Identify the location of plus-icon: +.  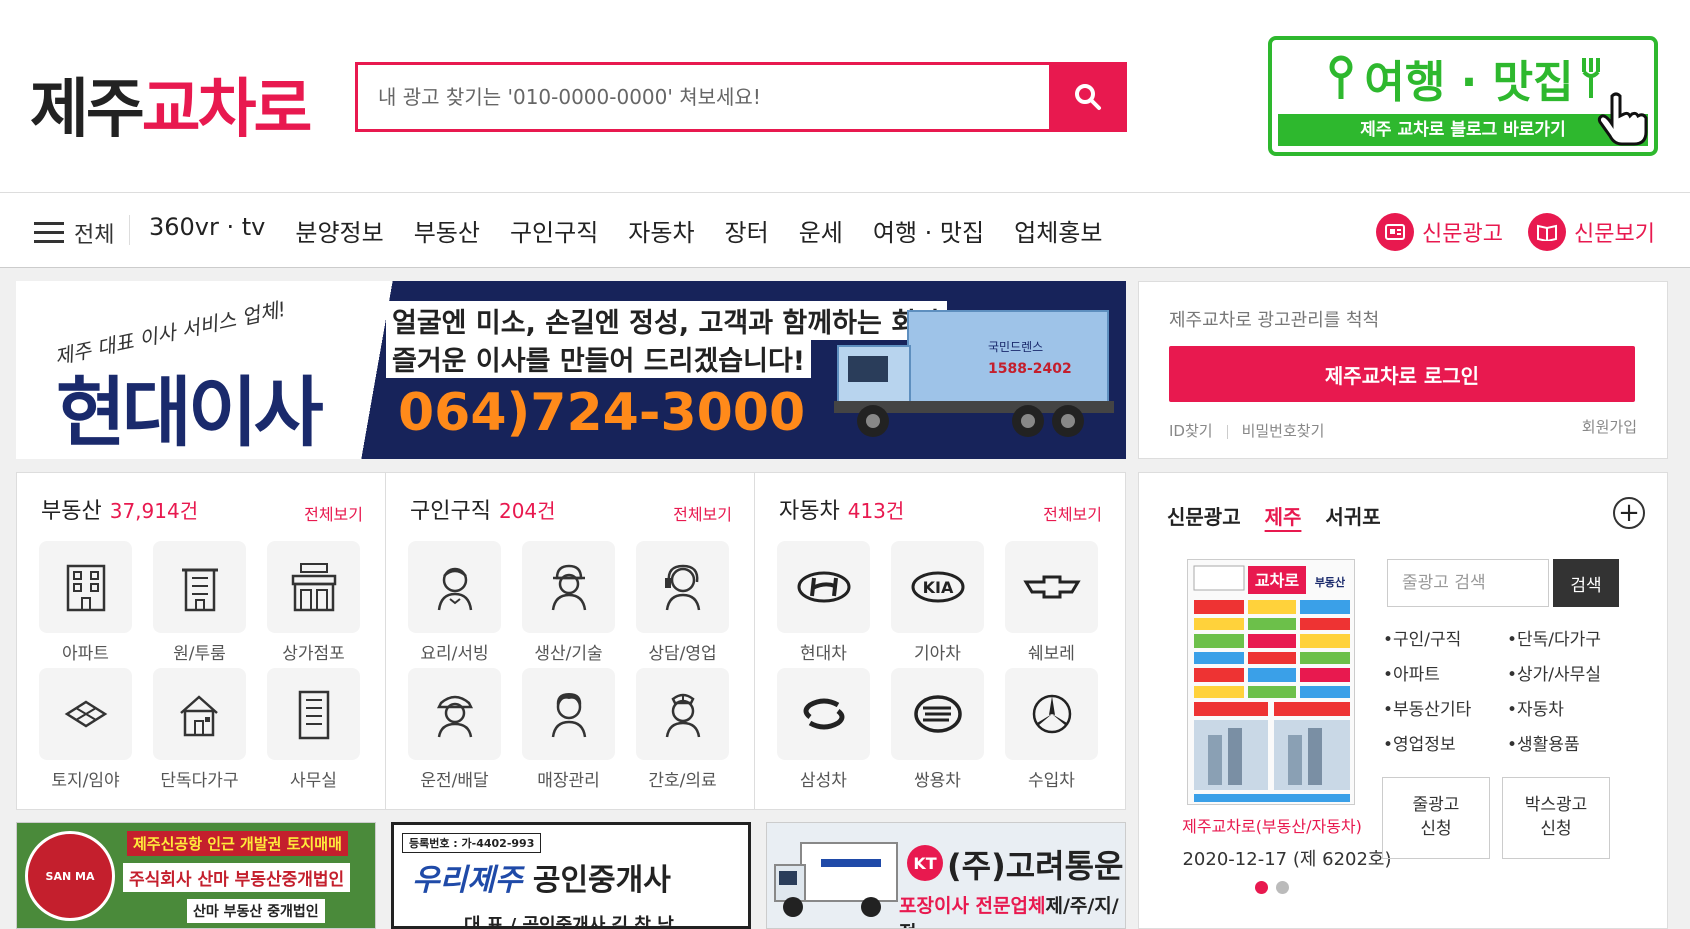
(1629, 513).